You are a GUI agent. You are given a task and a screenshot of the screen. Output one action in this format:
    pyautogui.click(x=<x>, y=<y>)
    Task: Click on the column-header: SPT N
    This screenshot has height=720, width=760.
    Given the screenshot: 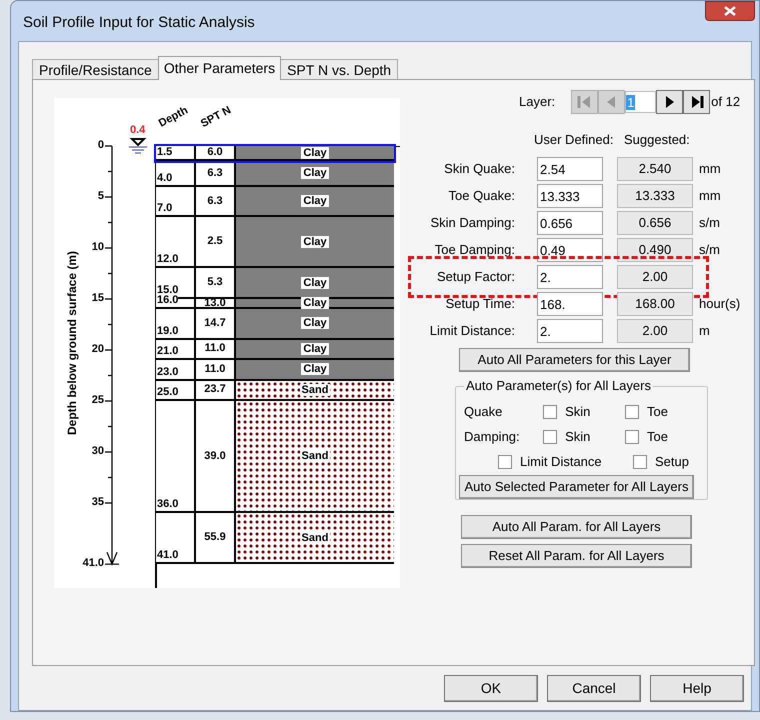 What is the action you would take?
    pyautogui.click(x=216, y=117)
    